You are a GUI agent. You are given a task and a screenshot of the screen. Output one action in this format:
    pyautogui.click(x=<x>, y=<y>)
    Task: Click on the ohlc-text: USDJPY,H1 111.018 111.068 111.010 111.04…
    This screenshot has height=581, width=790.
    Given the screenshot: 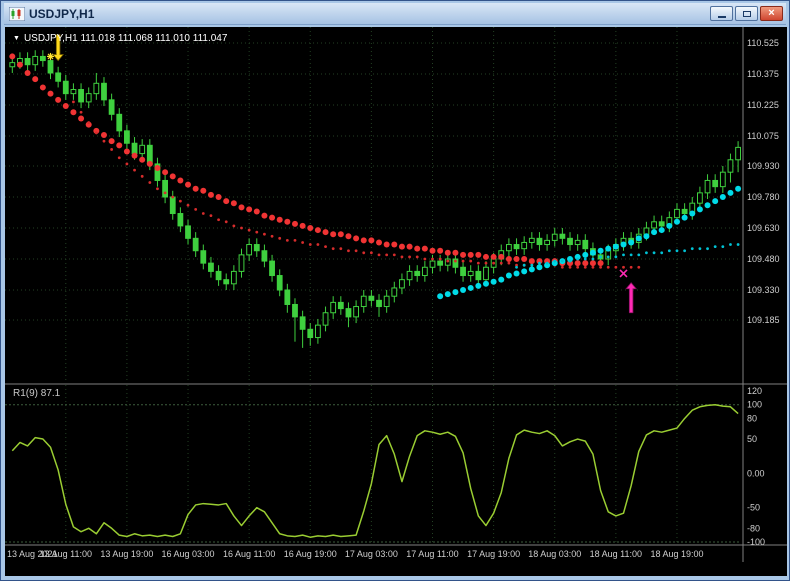 What is the action you would take?
    pyautogui.click(x=125, y=38)
    